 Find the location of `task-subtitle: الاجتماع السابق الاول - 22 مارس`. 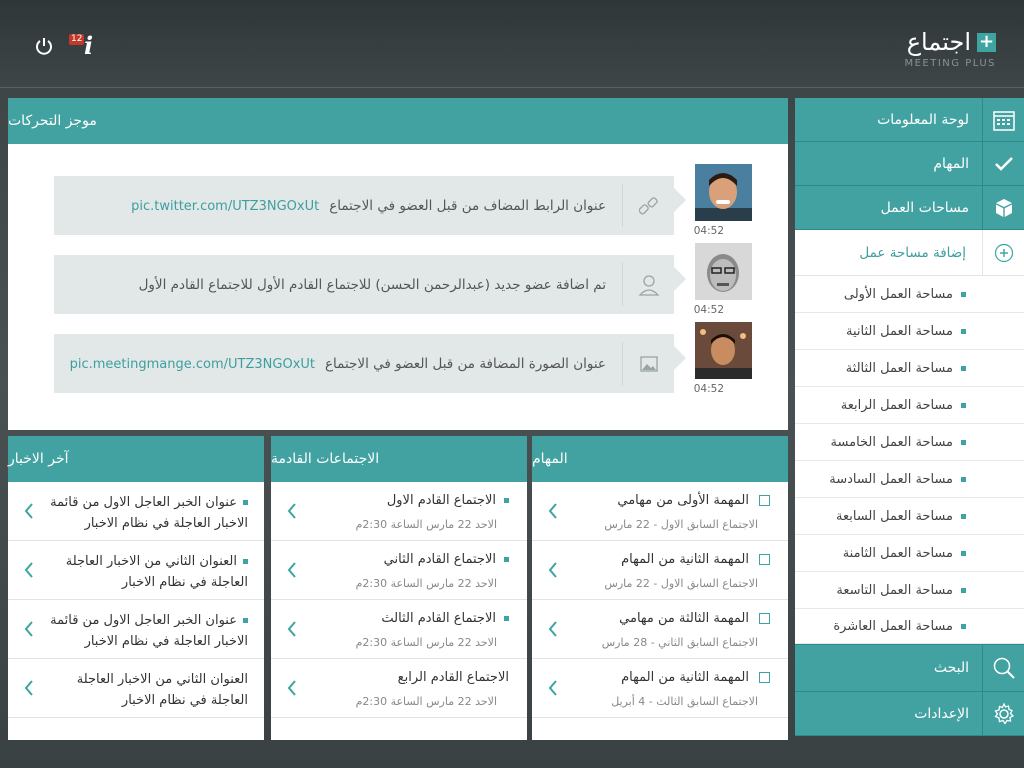

task-subtitle: الاجتماع السابق الاول - 22 مارس is located at coordinates (681, 583).